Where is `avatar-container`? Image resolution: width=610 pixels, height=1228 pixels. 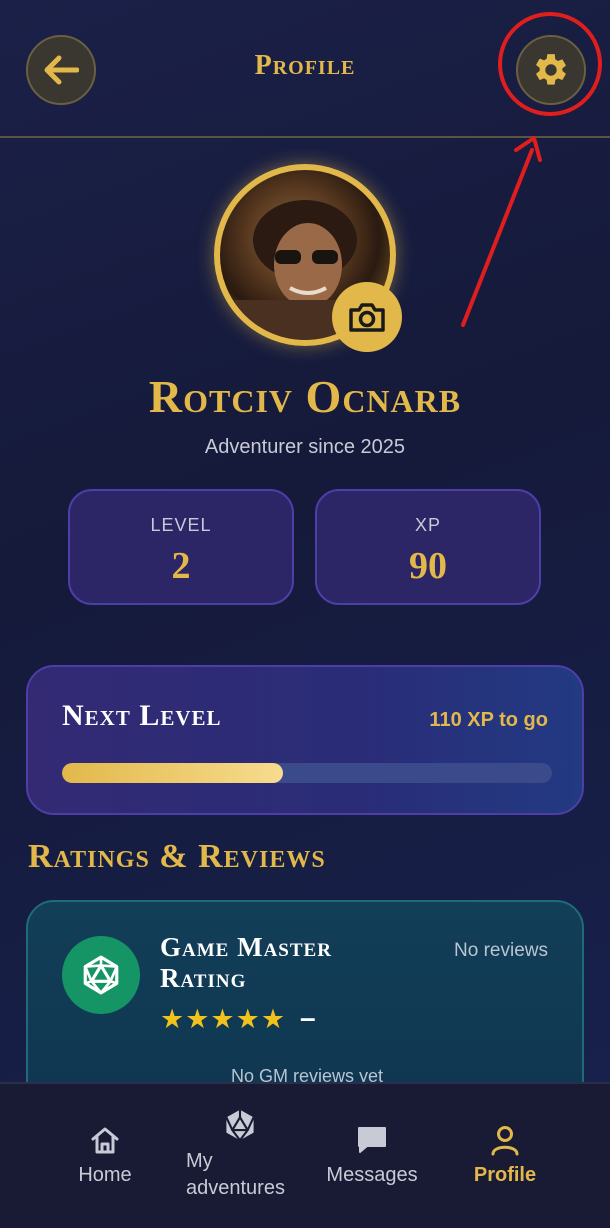 avatar-container is located at coordinates (308, 258).